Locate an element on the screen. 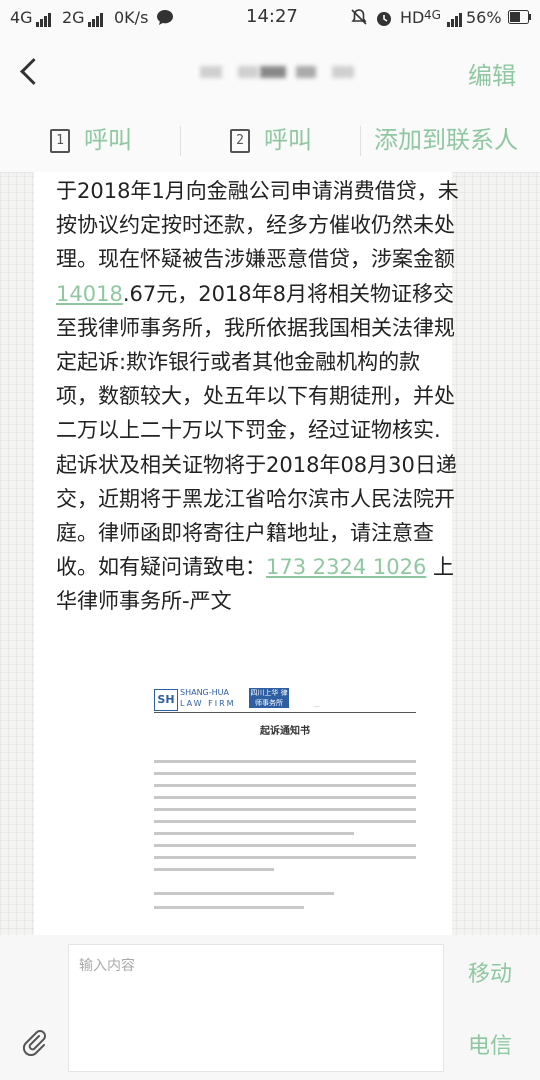 The image size is (540, 1080). mute-icon is located at coordinates (359, 19).